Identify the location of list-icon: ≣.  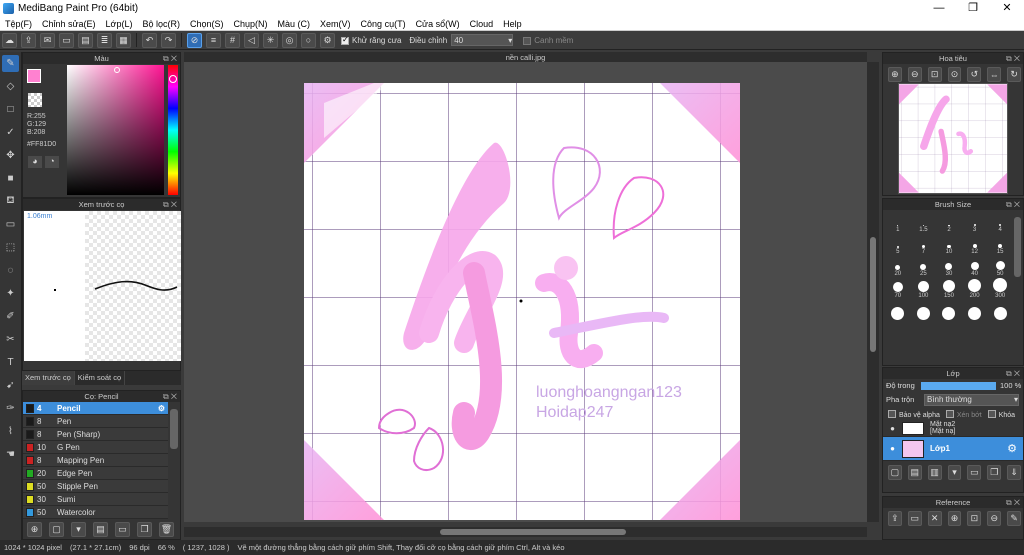
(104, 40).